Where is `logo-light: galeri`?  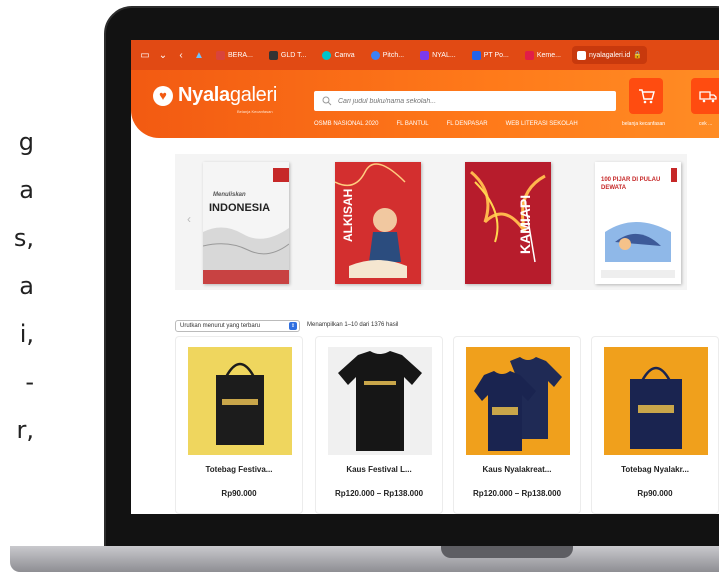 logo-light: galeri is located at coordinates (253, 95).